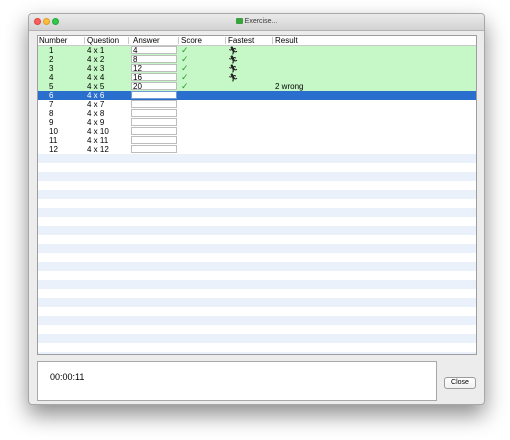 The image size is (510, 440). I want to click on table-row: 44 x 4 16 ✓ 🏃︎, so click(257, 77).